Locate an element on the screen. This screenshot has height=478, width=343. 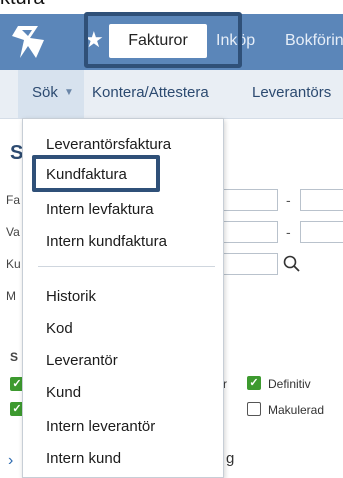
search-icon is located at coordinates (292, 264).